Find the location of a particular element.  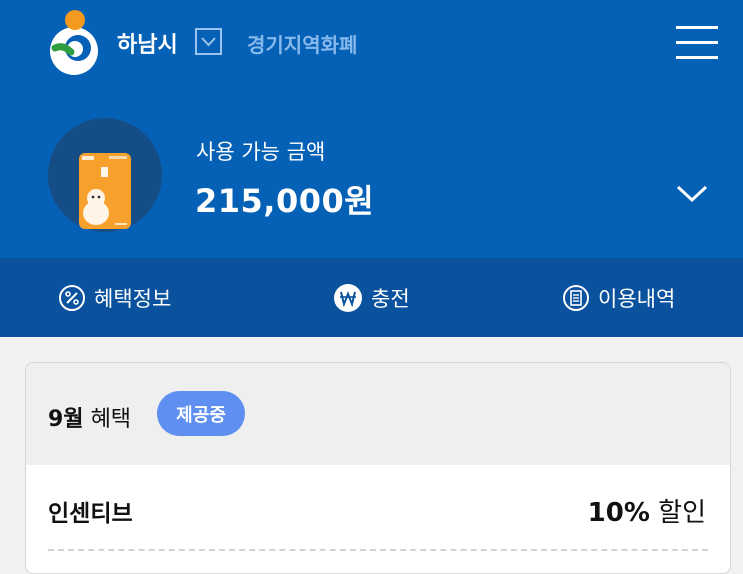

tab-benefits: 혜택정보 is located at coordinates (114, 297).